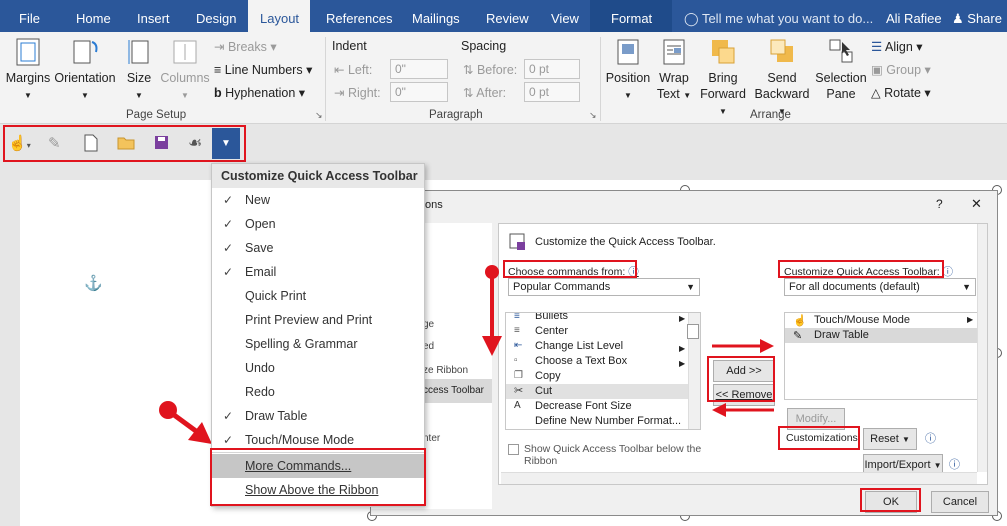 The image size is (1007, 526). Describe the element at coordinates (85, 71) in the screenshot. I see `orientation-button: Orientation ▼` at that location.